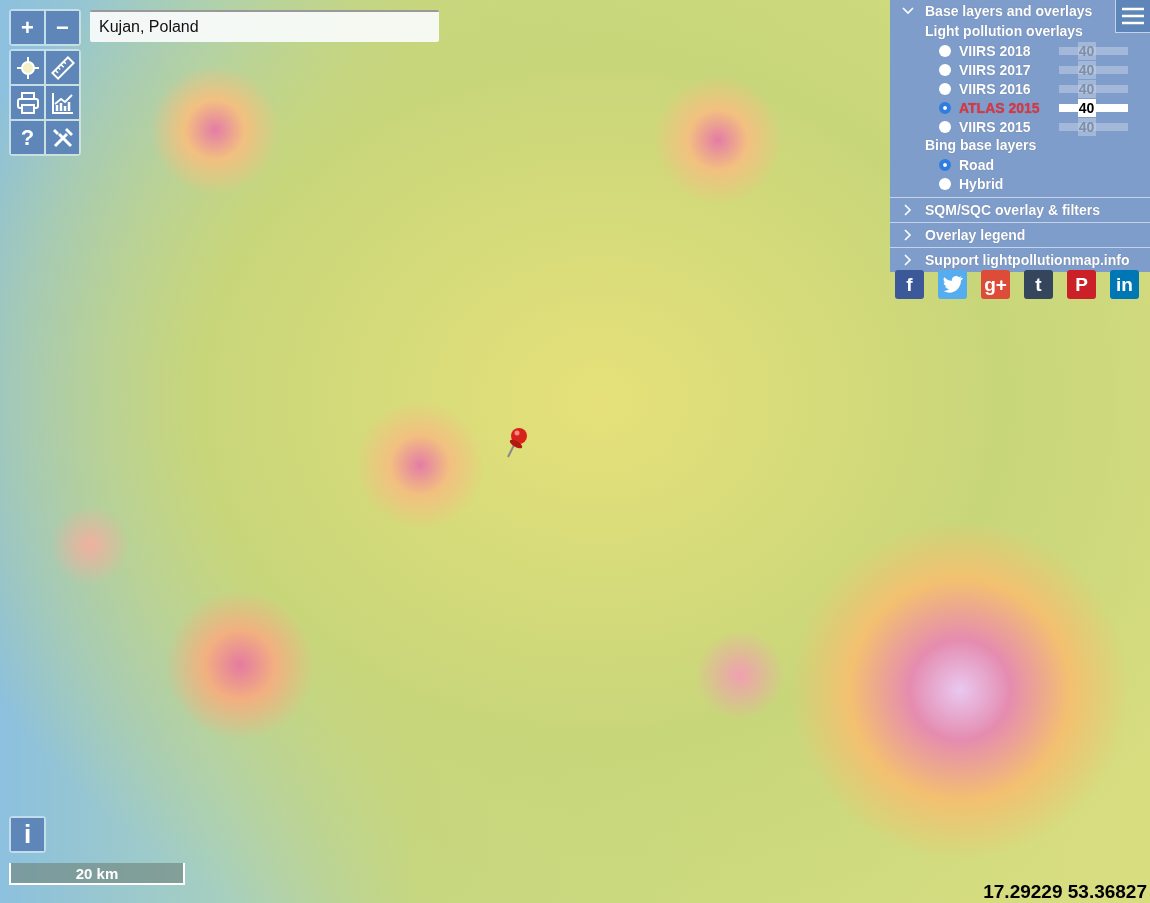 Image resolution: width=1150 pixels, height=903 pixels. Describe the element at coordinates (1004, 31) in the screenshot. I see `overlays-heading: Light pollution overlays` at that location.